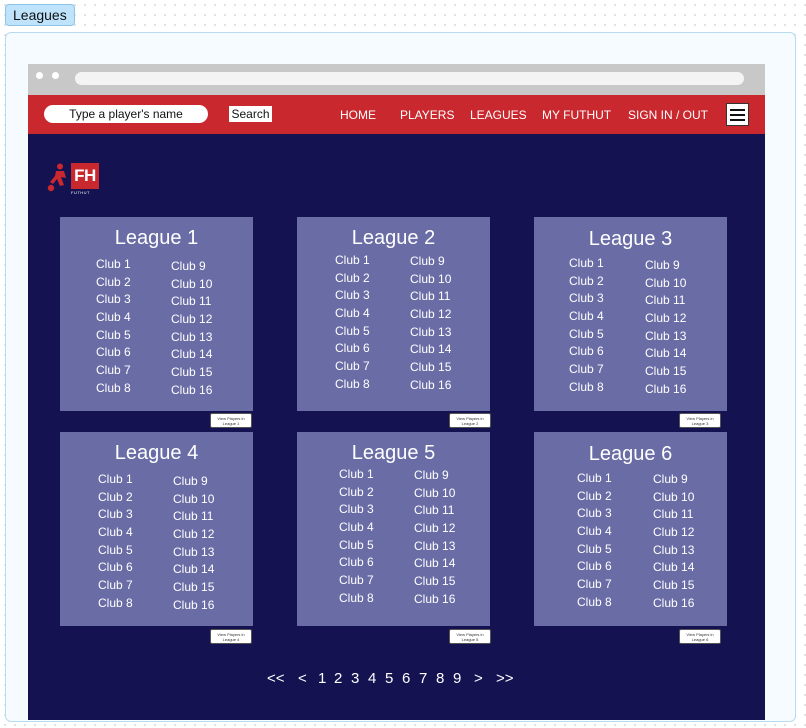 This screenshot has width=806, height=728. What do you see at coordinates (250, 114) in the screenshot?
I see `search-button: Search` at bounding box center [250, 114].